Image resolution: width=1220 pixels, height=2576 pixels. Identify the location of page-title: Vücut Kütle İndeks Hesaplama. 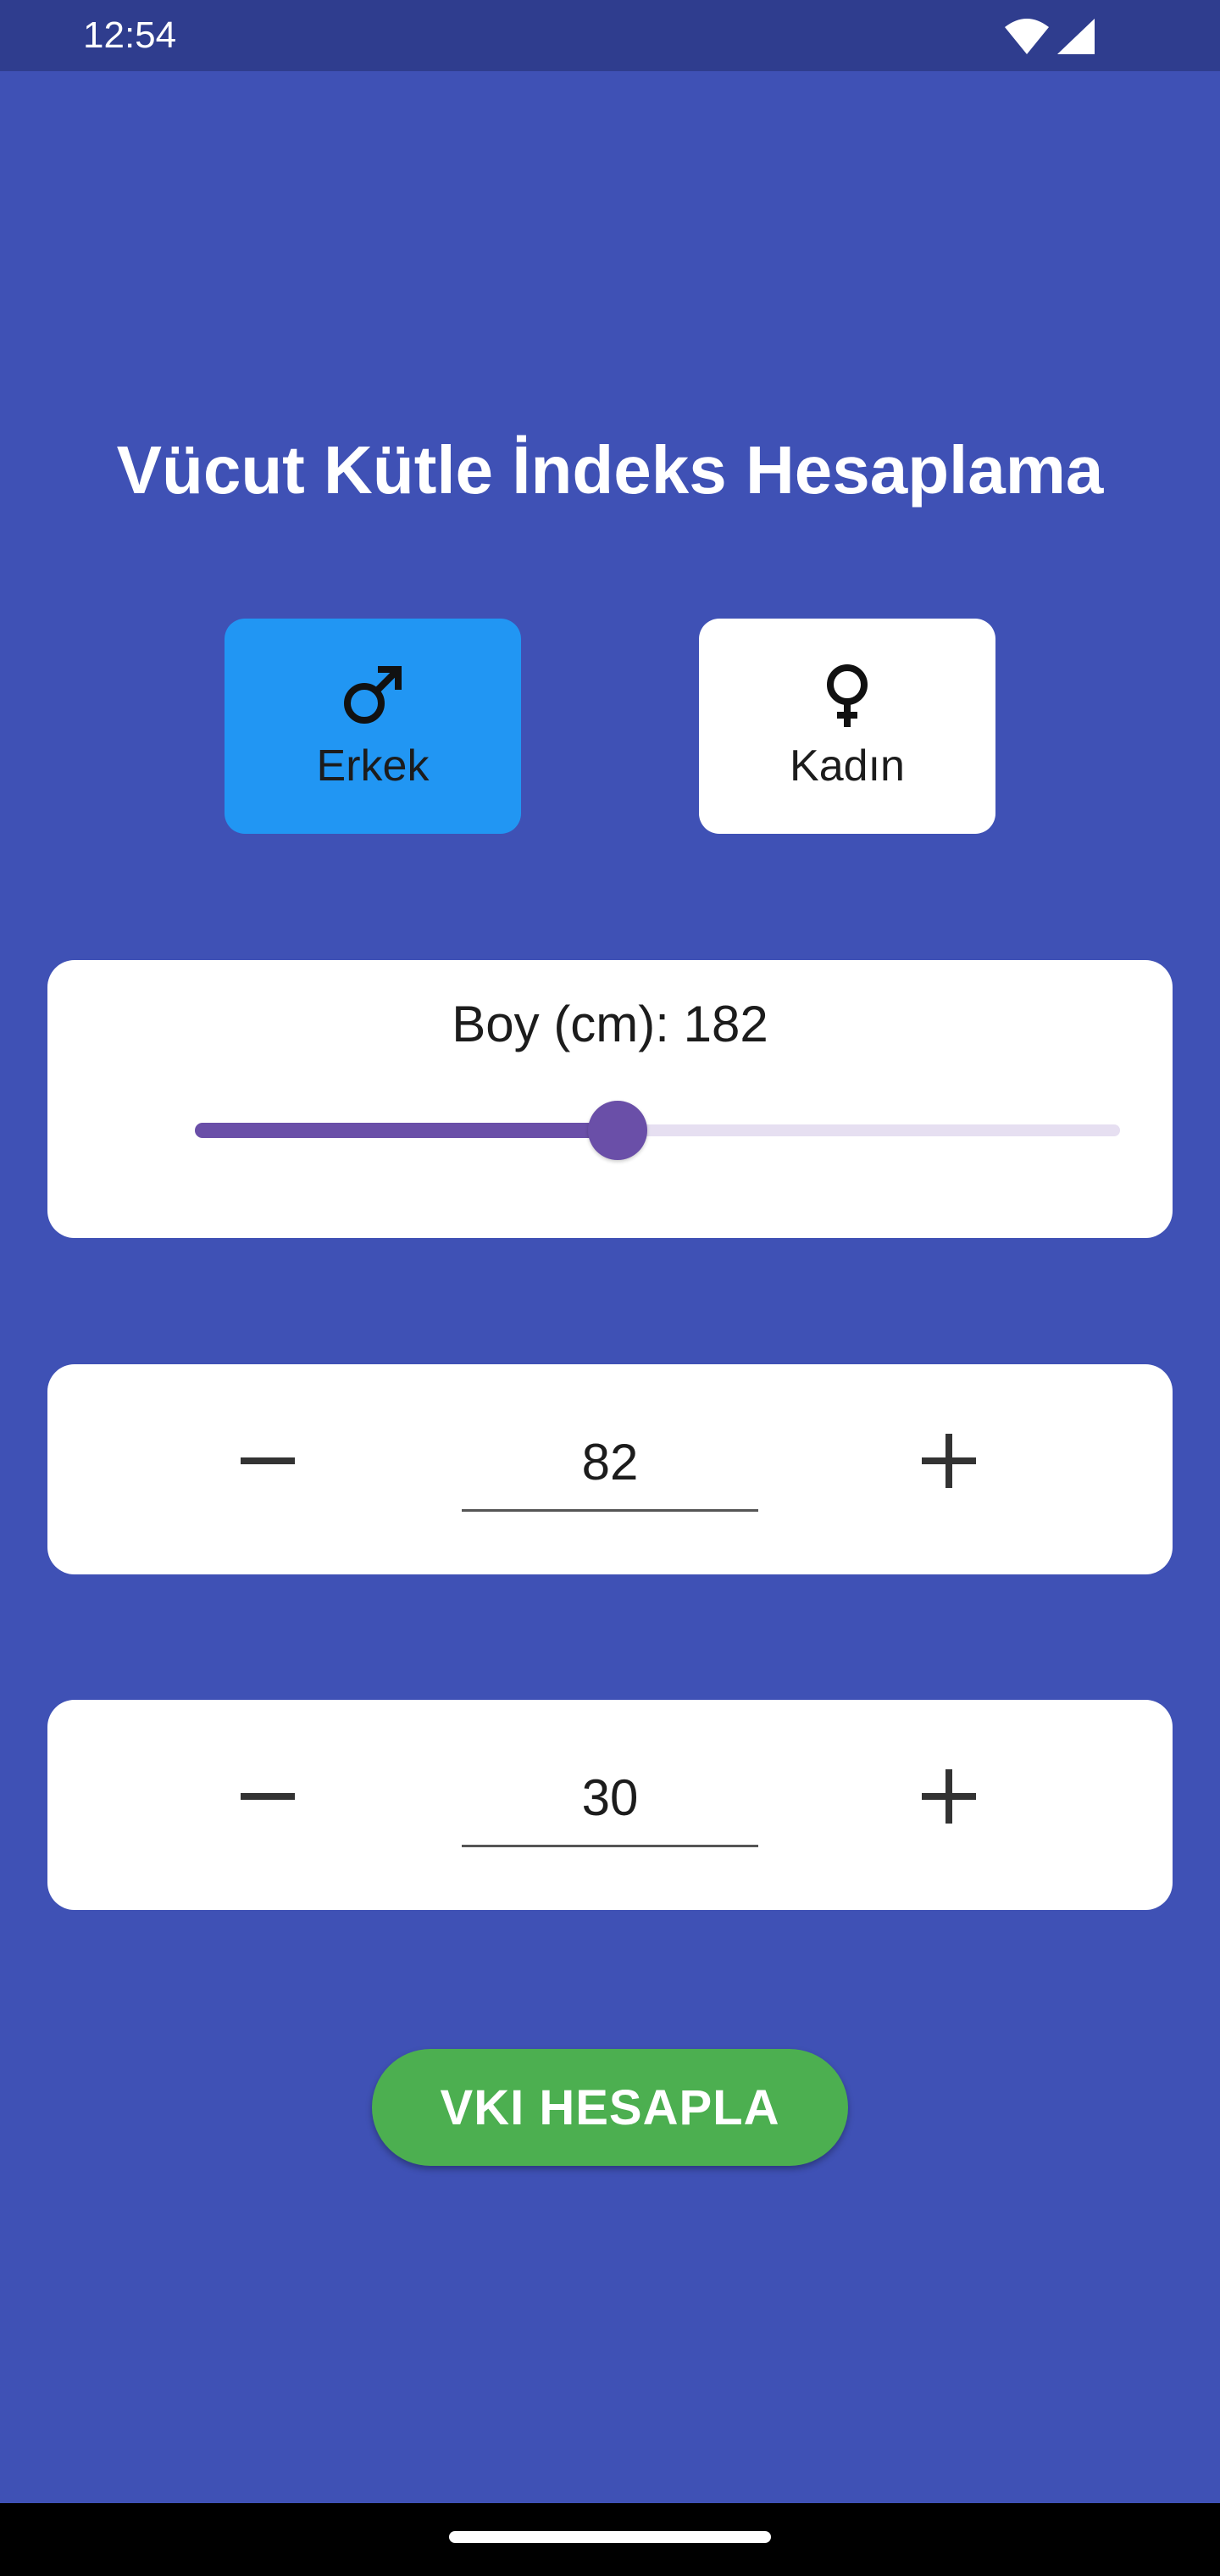
(610, 470).